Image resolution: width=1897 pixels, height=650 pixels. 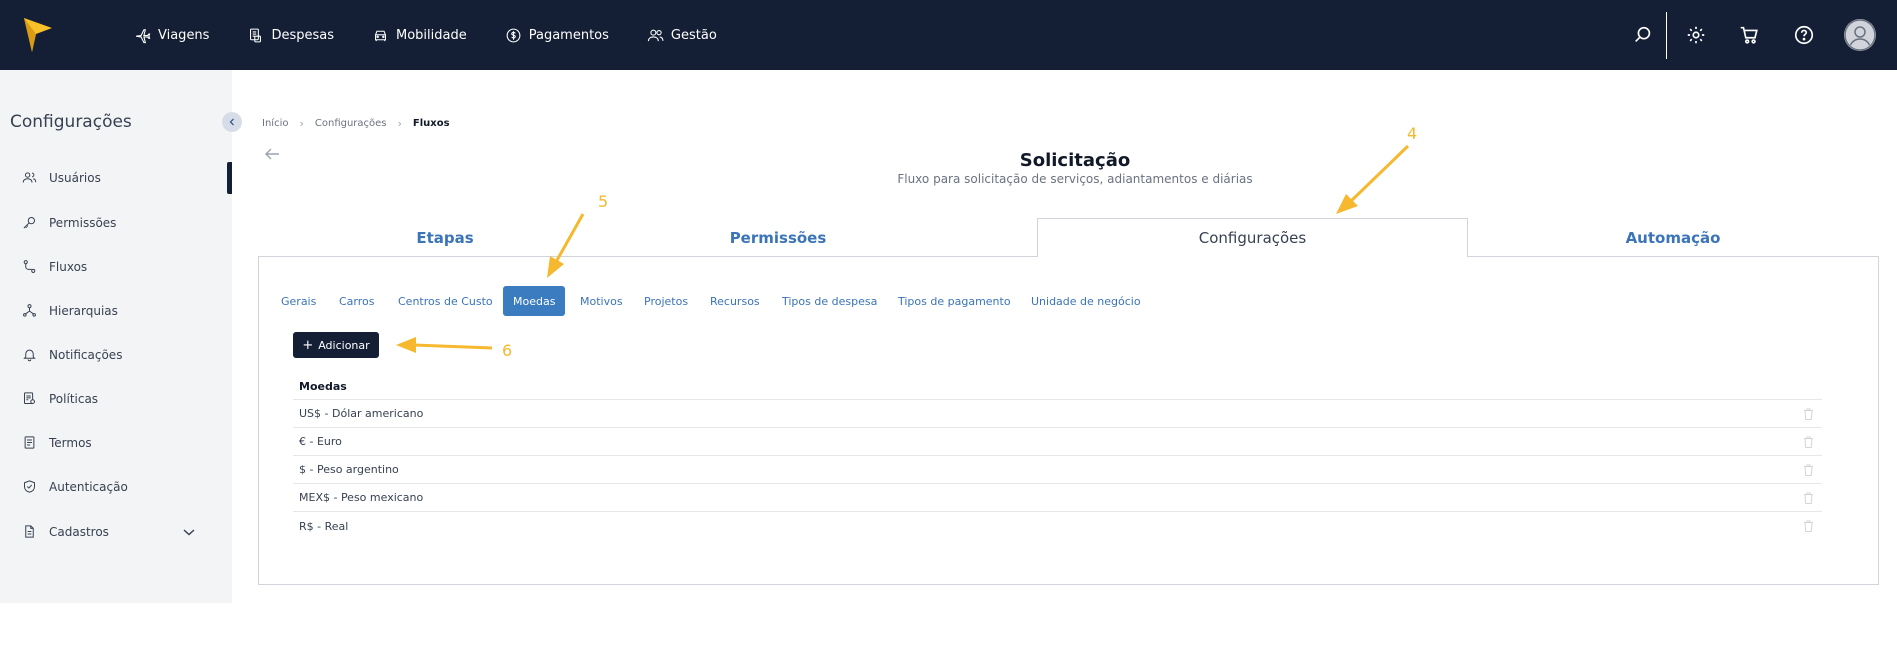 I want to click on nav-item-viagens: Viagens, so click(x=171, y=35).